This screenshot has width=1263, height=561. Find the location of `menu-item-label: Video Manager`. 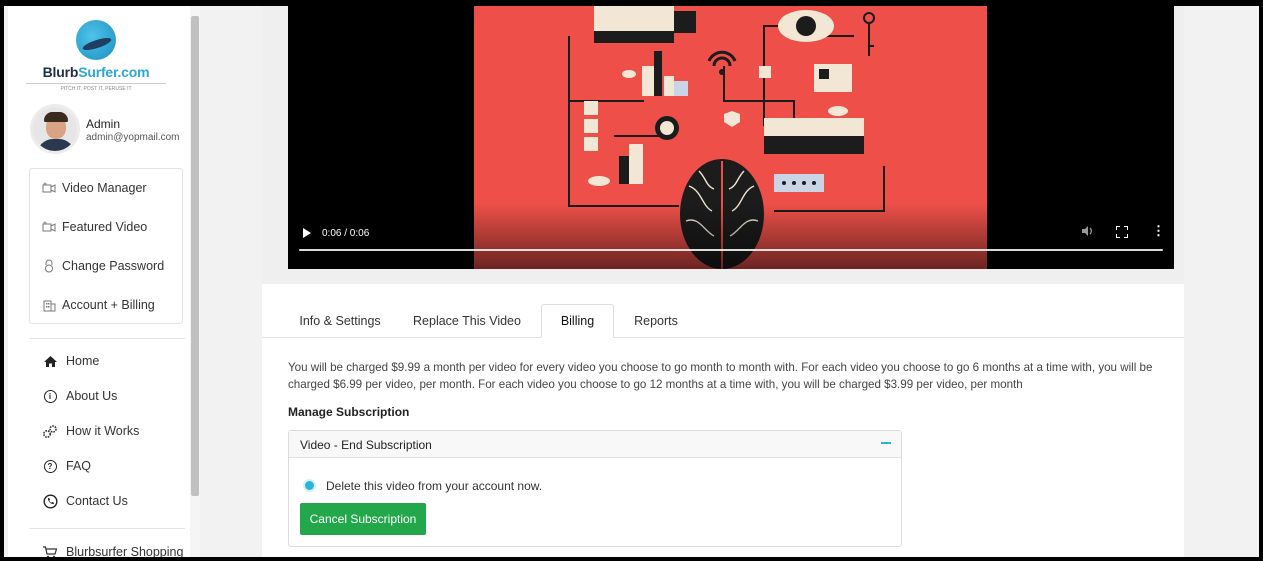

menu-item-label: Video Manager is located at coordinates (104, 188).